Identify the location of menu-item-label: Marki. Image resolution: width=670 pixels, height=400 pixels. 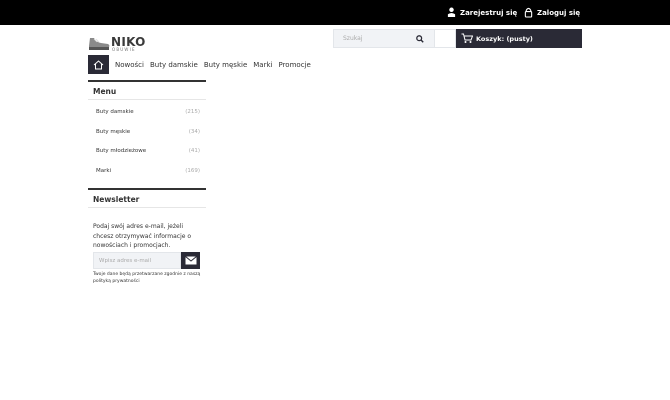
(104, 170).